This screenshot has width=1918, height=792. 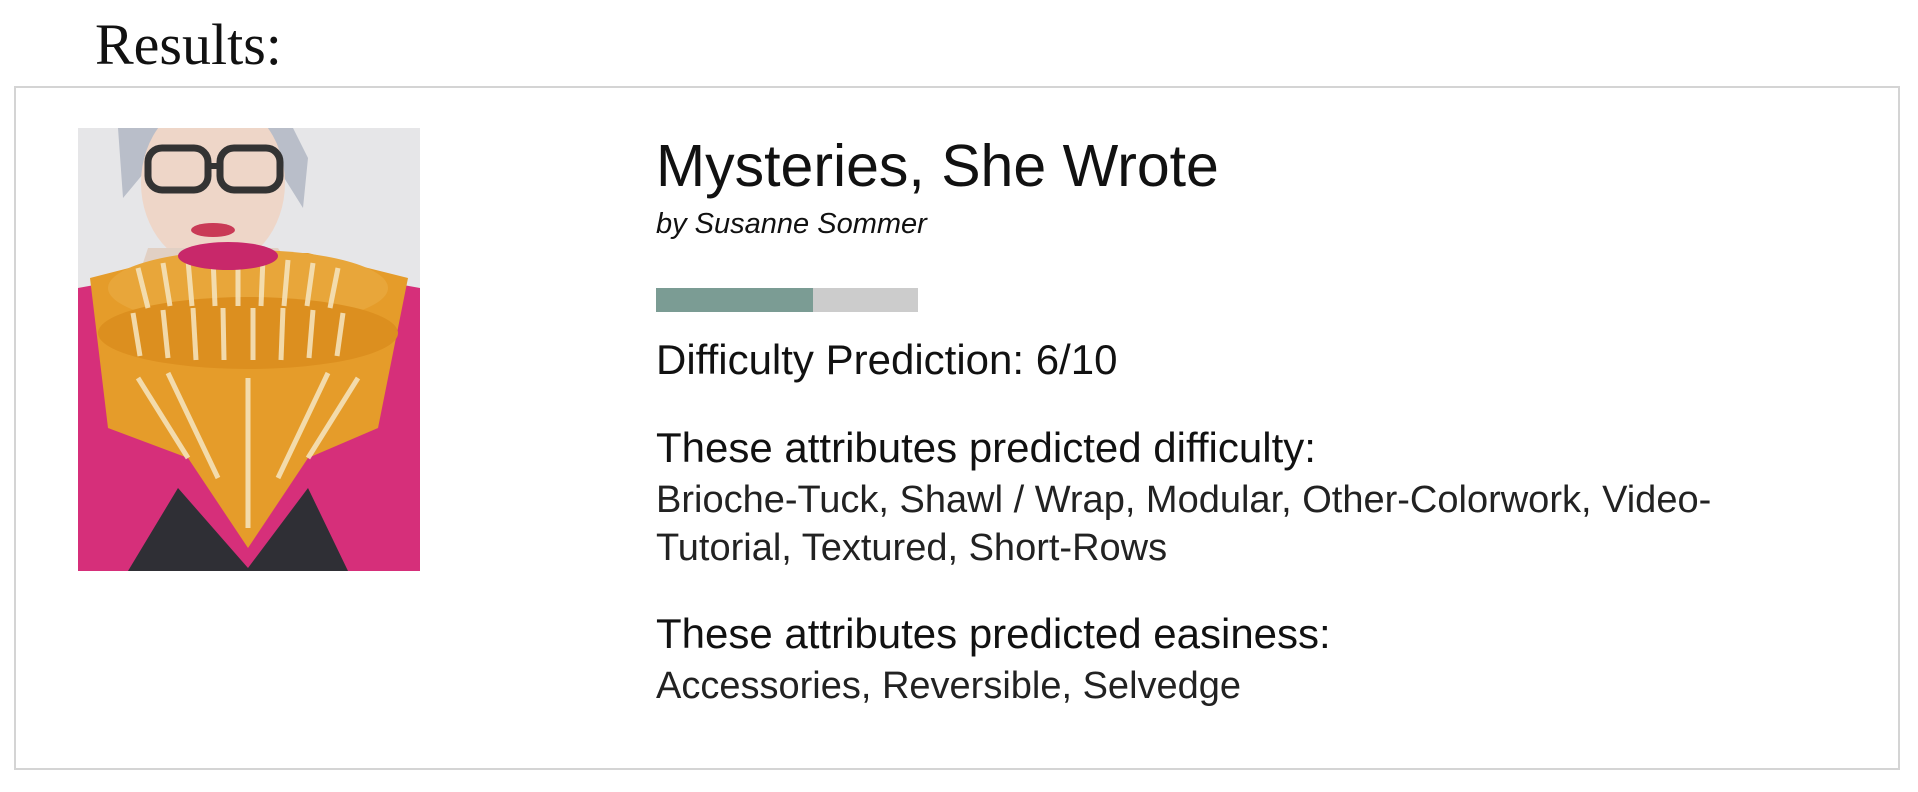 I want to click on difficulty-prediction: Difficulty Prediction: 6/10, so click(x=887, y=359).